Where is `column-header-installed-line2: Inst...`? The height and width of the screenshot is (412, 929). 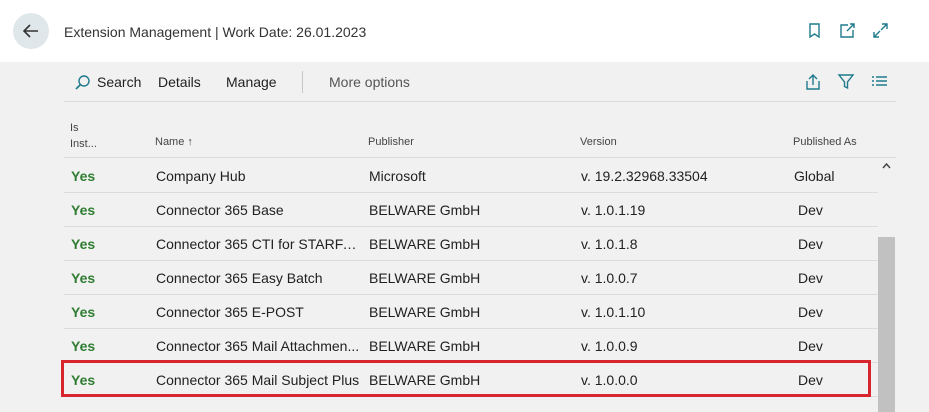 column-header-installed-line2: Inst... is located at coordinates (83, 144).